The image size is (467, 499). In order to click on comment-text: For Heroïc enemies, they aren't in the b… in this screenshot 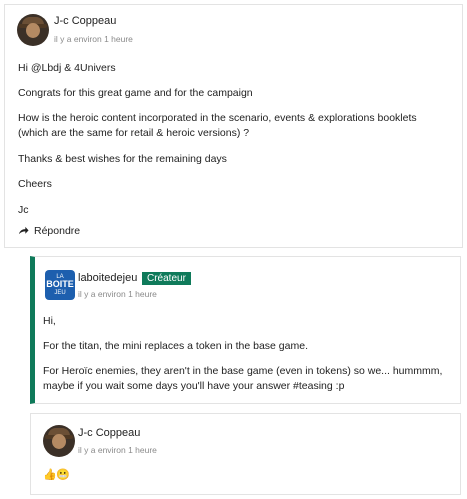, I will do `click(243, 378)`.